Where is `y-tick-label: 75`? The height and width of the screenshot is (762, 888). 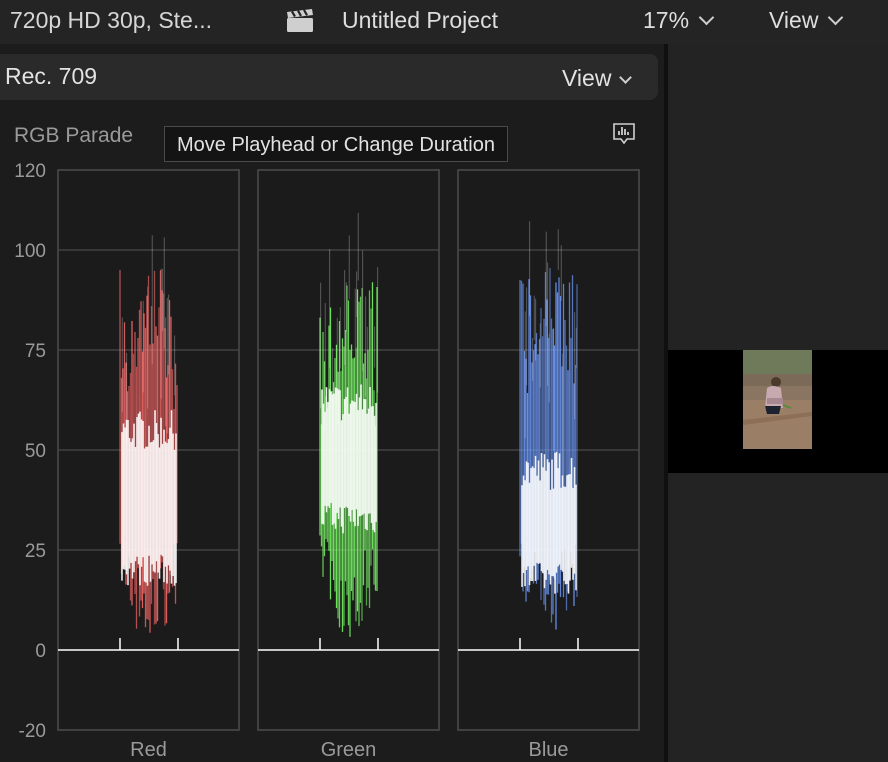
y-tick-label: 75 is located at coordinates (35, 351).